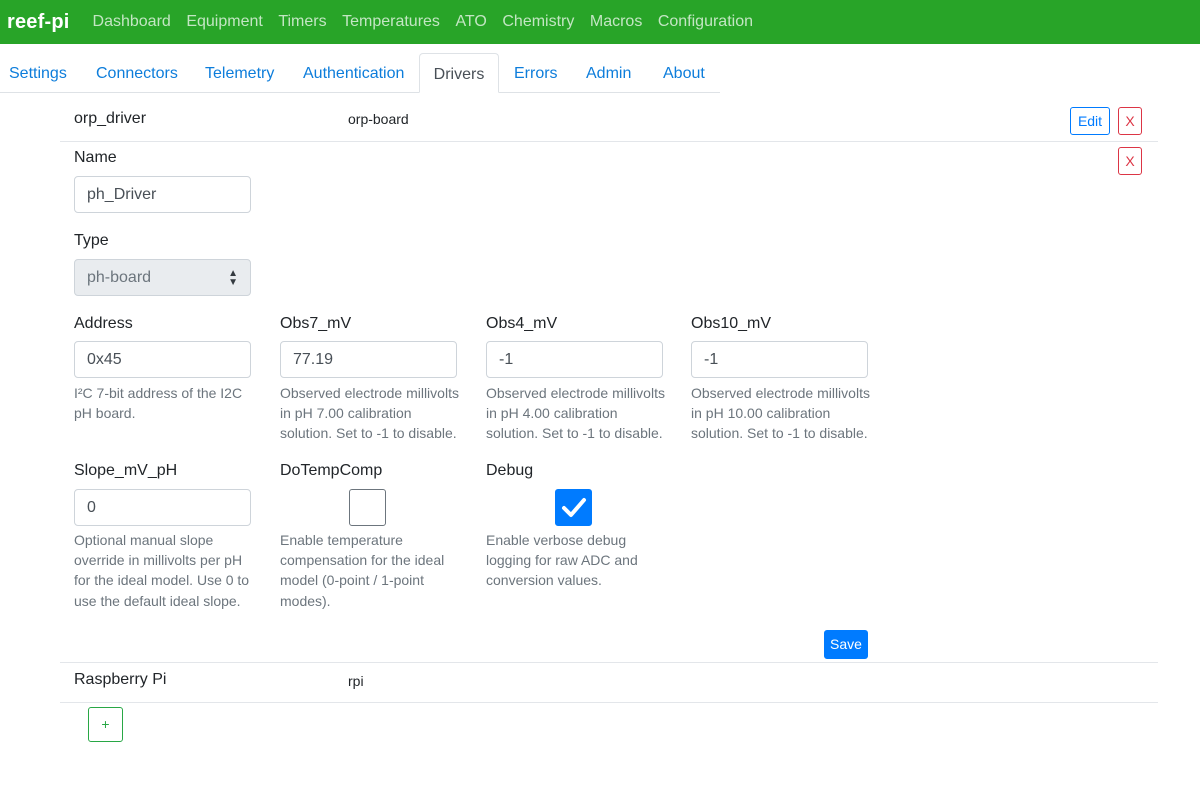 This screenshot has width=1200, height=792. Describe the element at coordinates (846, 644) in the screenshot. I see `save-button: Save` at that location.